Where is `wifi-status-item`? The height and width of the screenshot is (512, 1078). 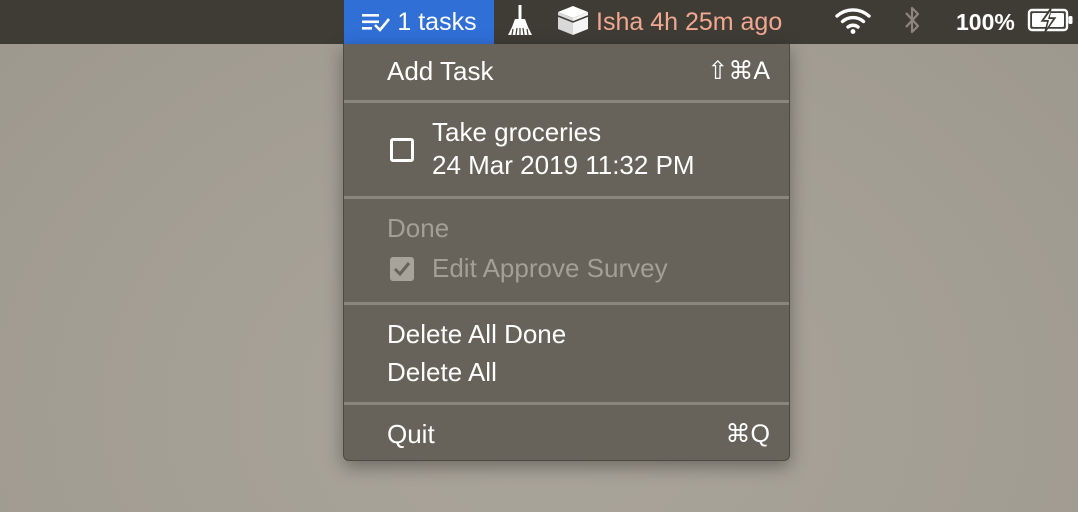
wifi-status-item is located at coordinates (853, 22).